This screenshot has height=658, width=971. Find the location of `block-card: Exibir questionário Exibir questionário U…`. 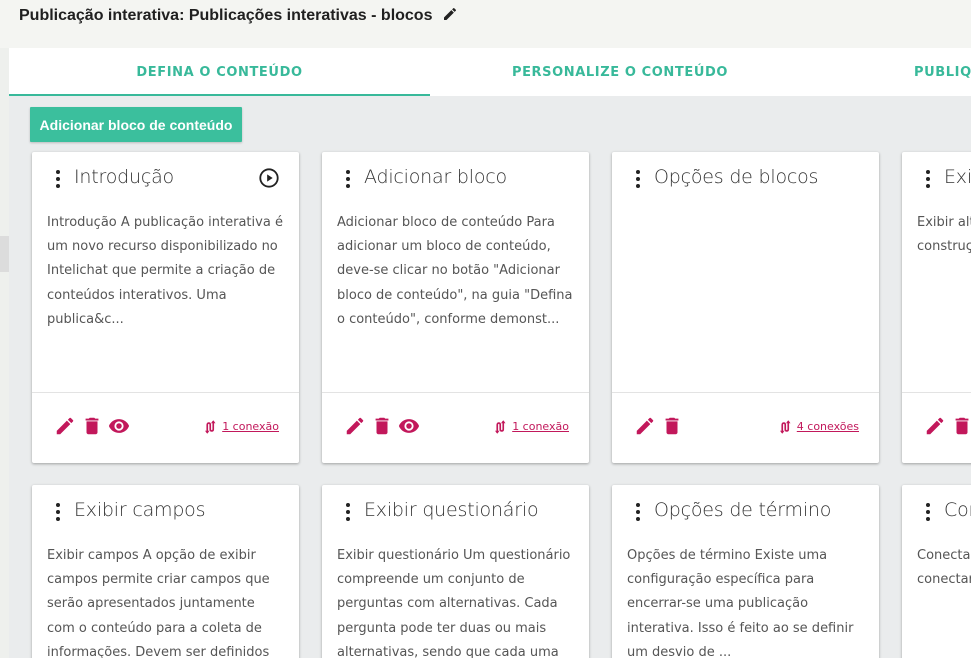

block-card: Exibir questionário Exibir questionário U… is located at coordinates (455, 571).